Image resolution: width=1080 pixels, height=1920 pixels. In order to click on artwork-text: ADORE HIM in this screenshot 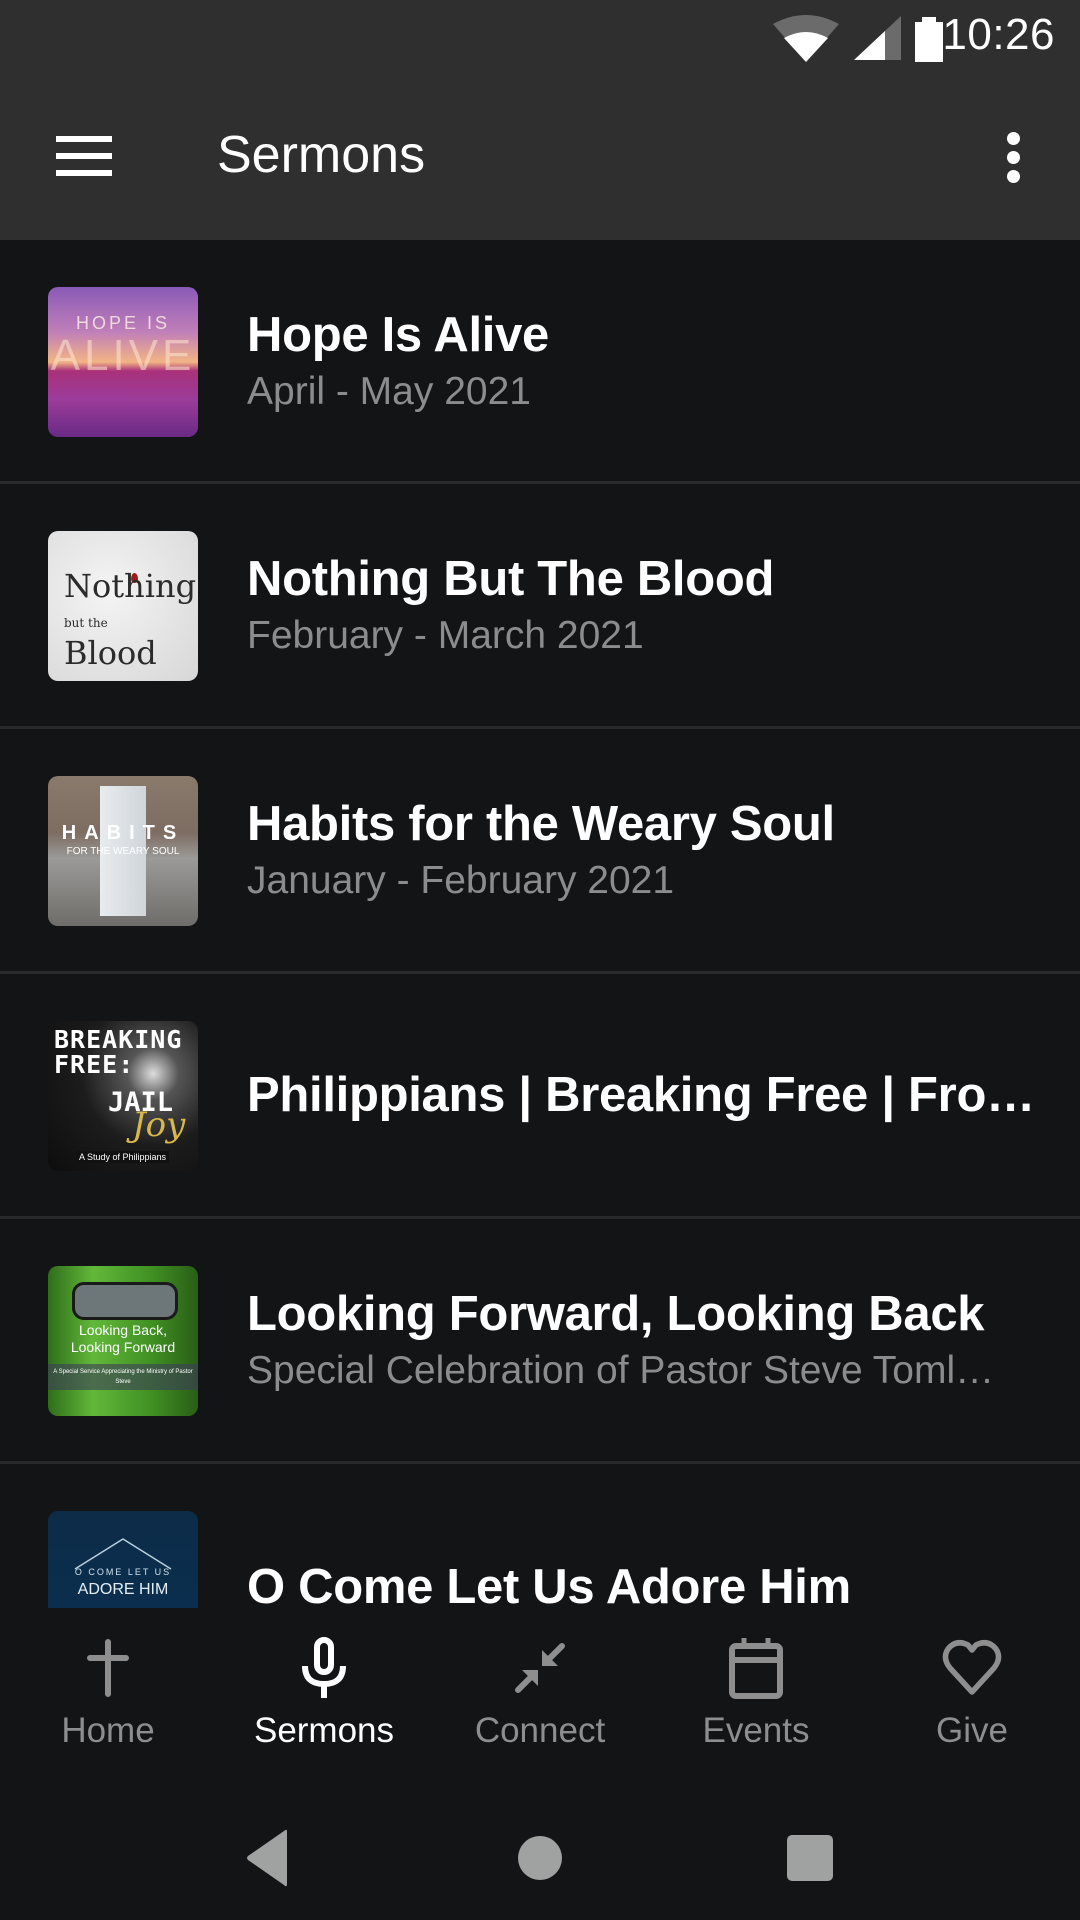, I will do `click(123, 1589)`.